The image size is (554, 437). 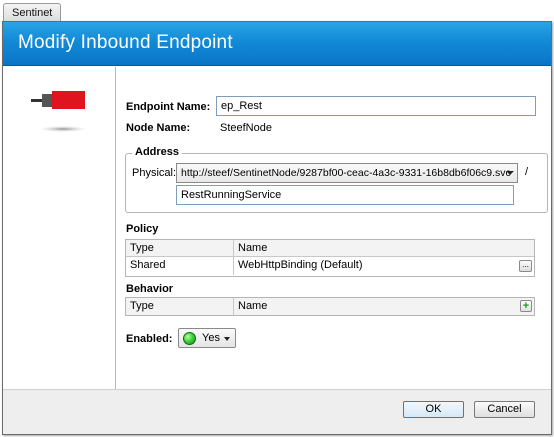 What do you see at coordinates (154, 173) in the screenshot?
I see `physical-label: Physical:` at bounding box center [154, 173].